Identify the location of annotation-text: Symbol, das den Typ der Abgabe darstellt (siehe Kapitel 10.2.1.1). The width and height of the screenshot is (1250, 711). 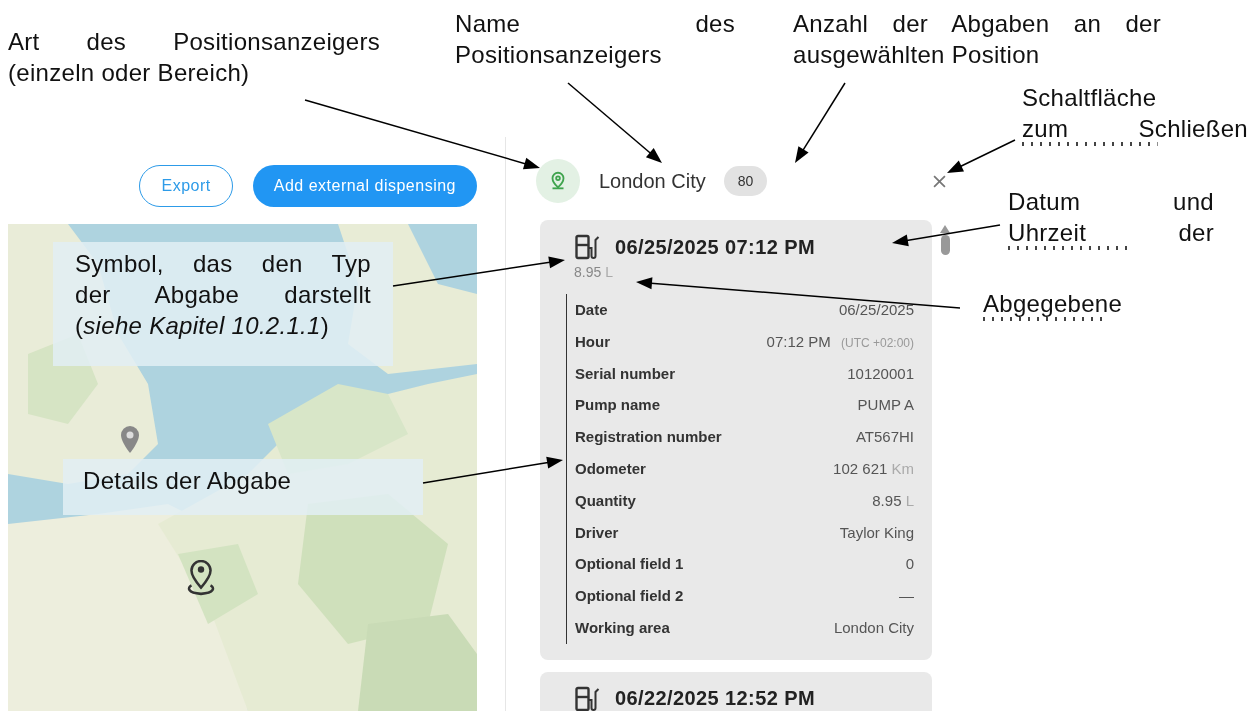
(223, 304).